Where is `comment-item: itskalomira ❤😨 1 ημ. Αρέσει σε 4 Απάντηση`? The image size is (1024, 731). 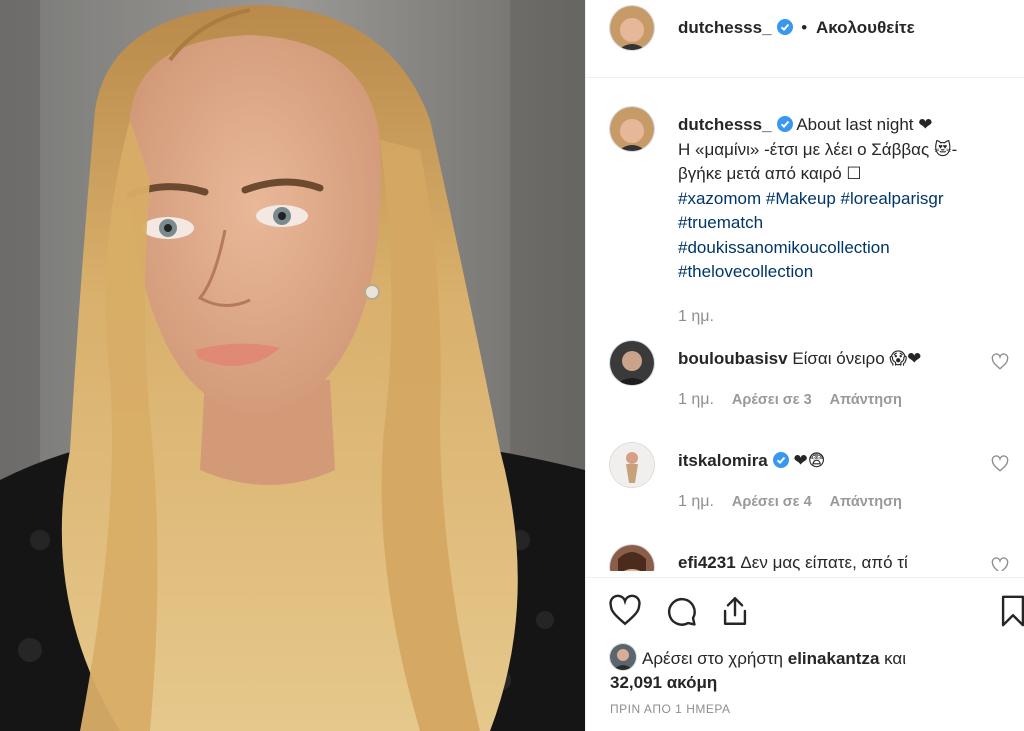 comment-item: itskalomira ❤😨 1 ημ. Αρέσει σε 4 Απάντηση is located at coordinates (805, 493).